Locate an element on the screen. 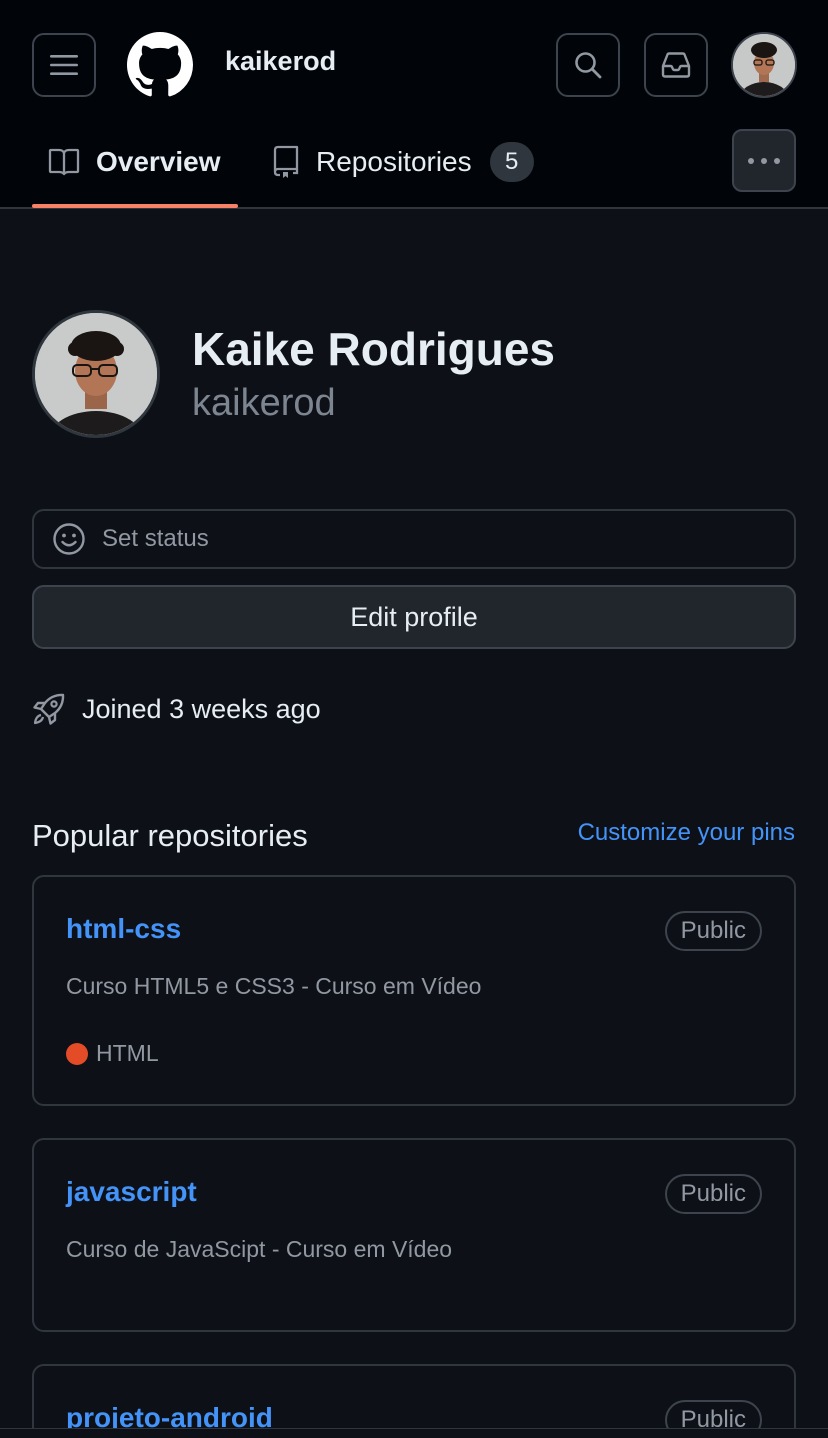  smiley-icon is located at coordinates (69, 539).